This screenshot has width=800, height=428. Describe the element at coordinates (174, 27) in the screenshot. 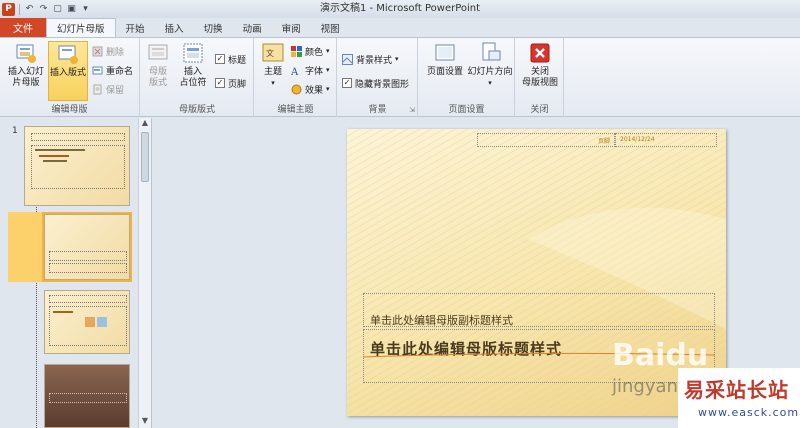

I see `tab-insert: 插入` at that location.